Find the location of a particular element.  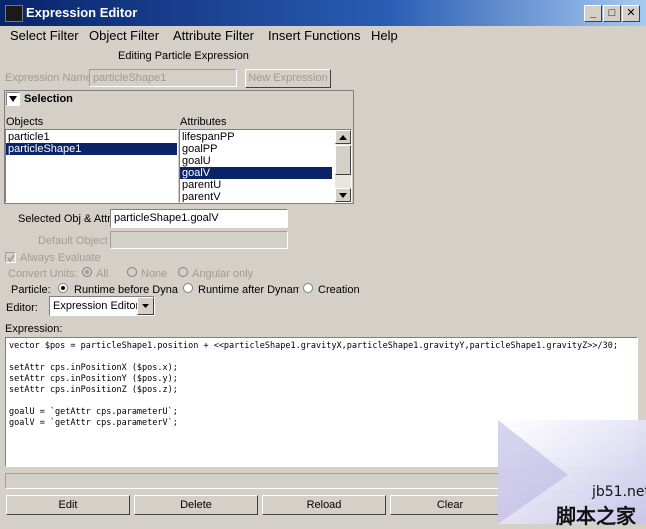

expression-name-field: particleShape1 is located at coordinates (163, 78).